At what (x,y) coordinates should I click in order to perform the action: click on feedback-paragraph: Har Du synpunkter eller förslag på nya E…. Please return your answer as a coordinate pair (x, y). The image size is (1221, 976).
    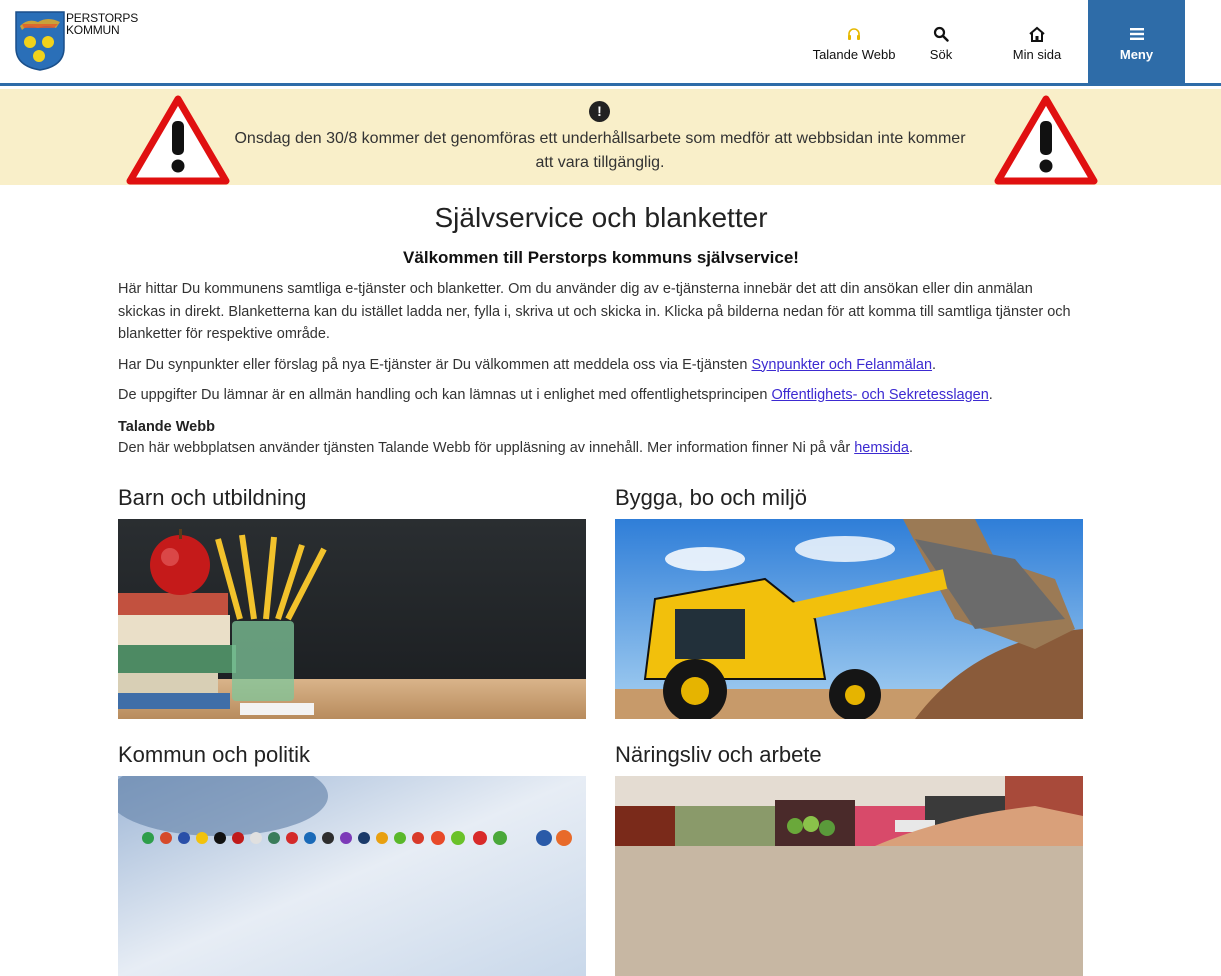
    Looking at the image, I should click on (601, 365).